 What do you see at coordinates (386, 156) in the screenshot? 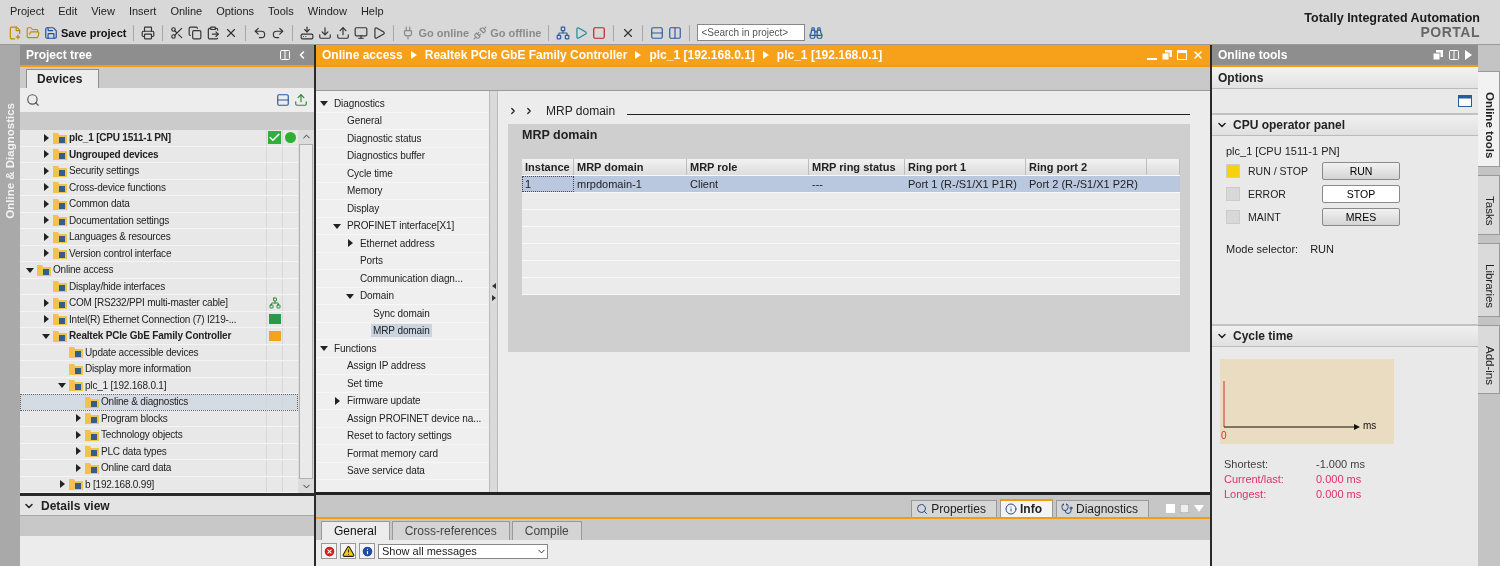
I see `nav-item: Diagnostics buffer` at bounding box center [386, 156].